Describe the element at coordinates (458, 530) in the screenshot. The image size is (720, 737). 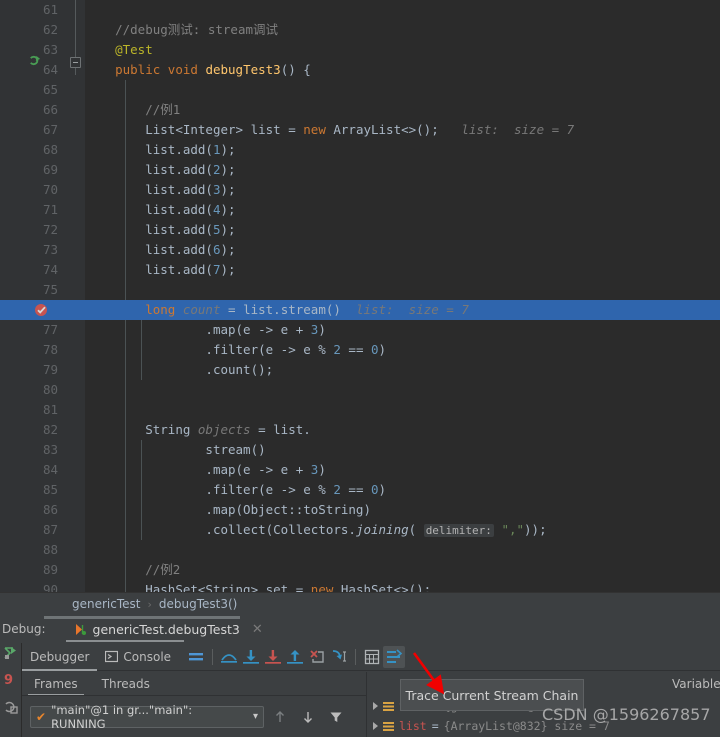
I see `parameter-hint: delimiter:` at that location.